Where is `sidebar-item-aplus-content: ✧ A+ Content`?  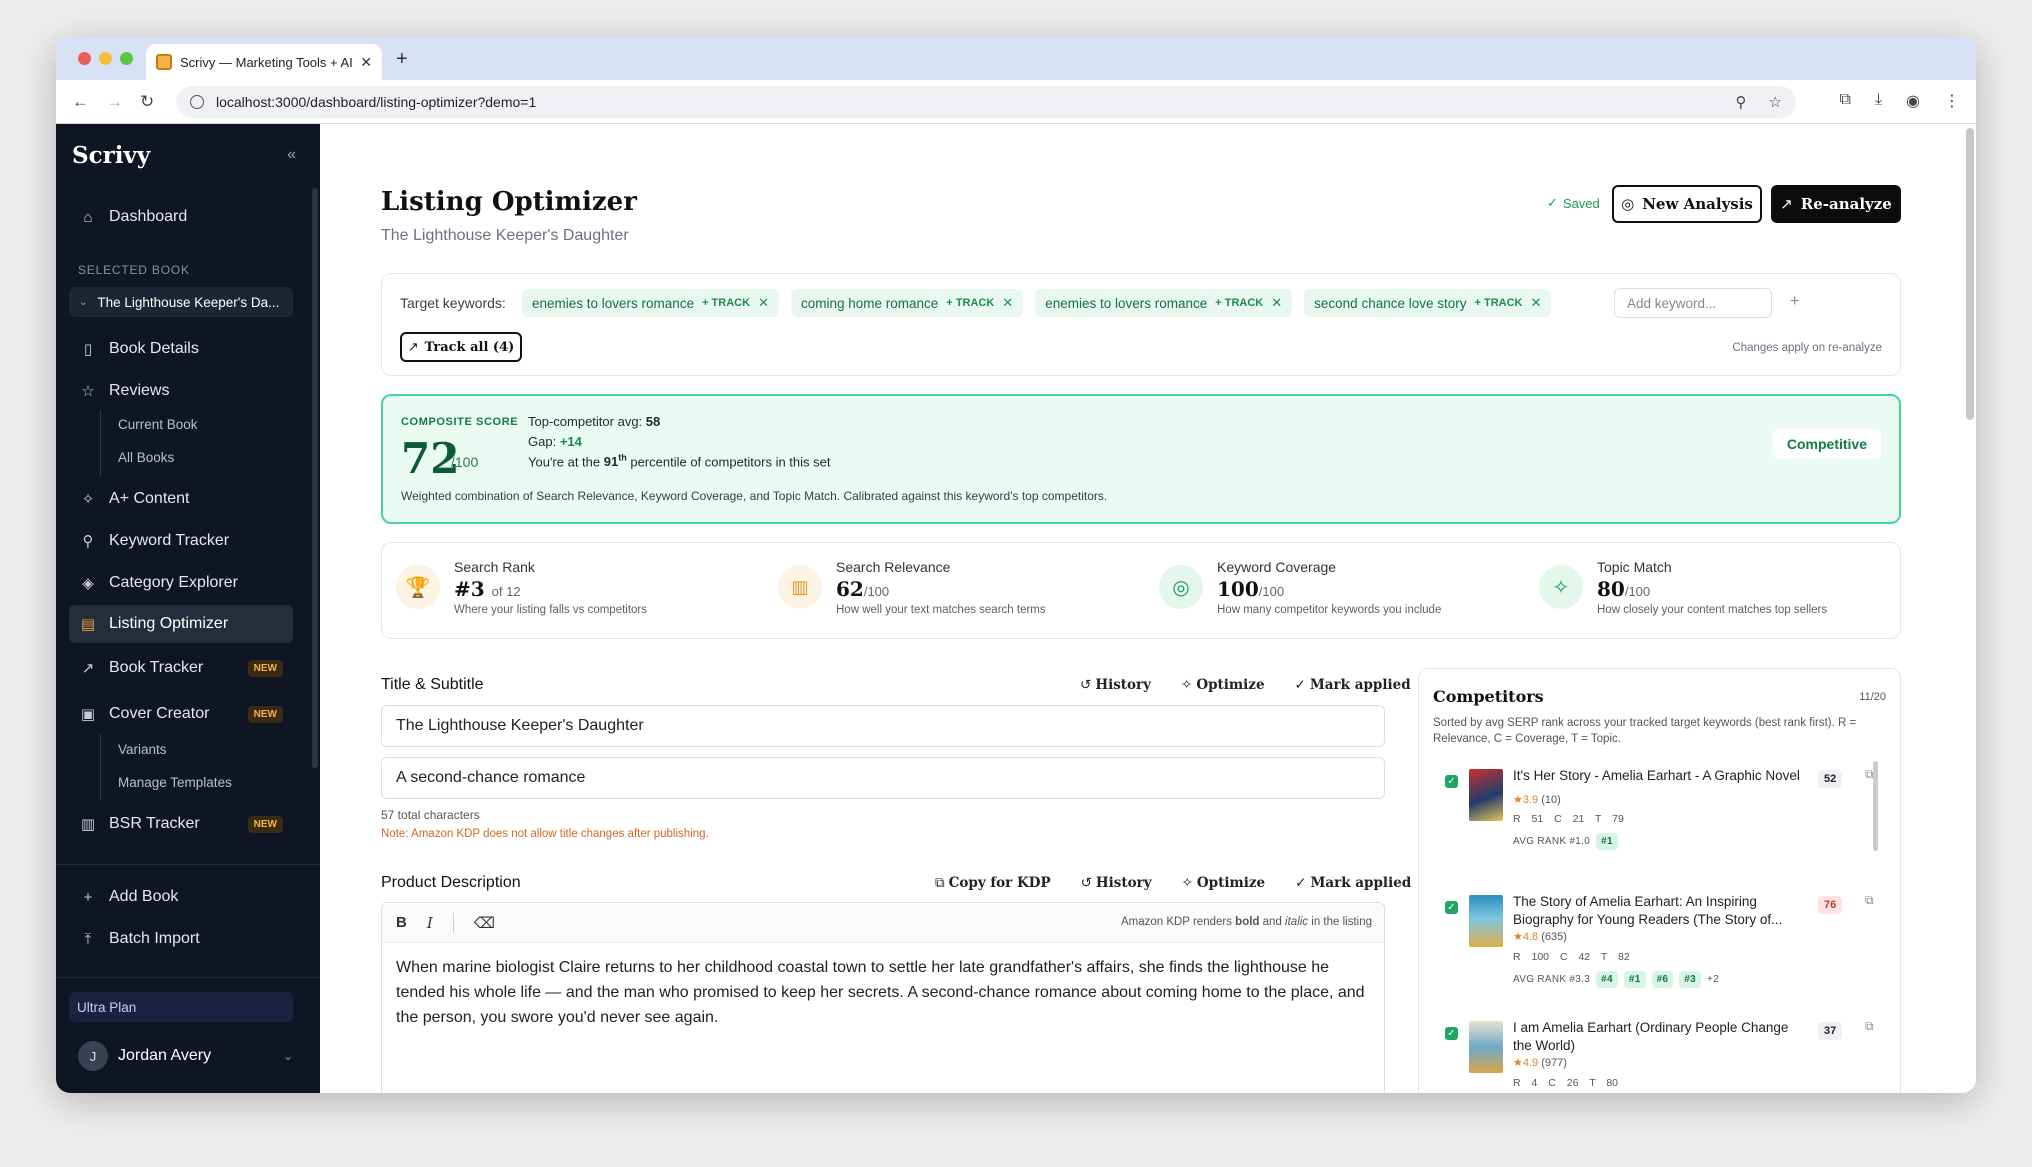 sidebar-item-aplus-content: ✧ A+ Content is located at coordinates (181, 499).